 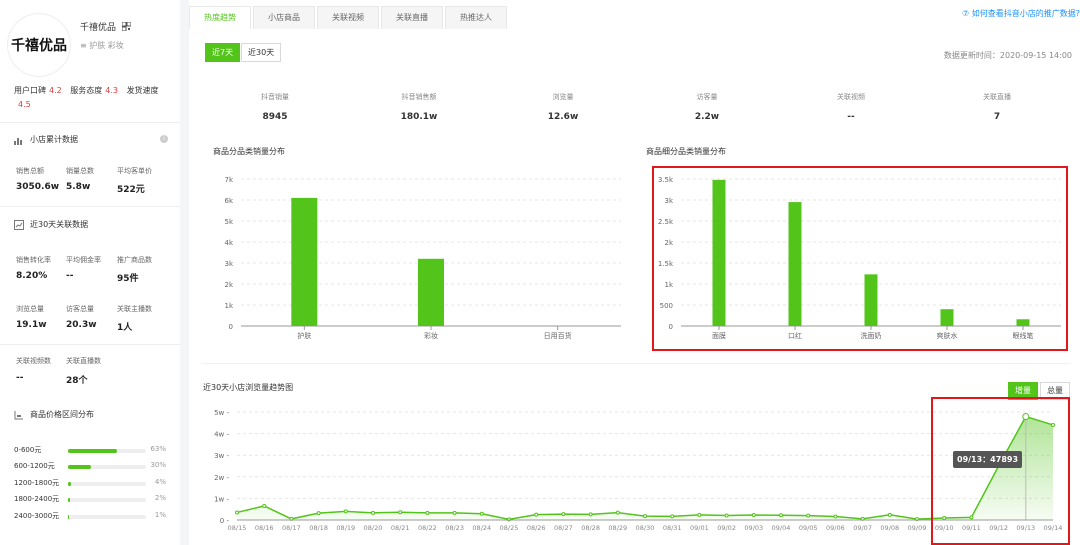 I want to click on stat-value: --, so click(x=20, y=378).